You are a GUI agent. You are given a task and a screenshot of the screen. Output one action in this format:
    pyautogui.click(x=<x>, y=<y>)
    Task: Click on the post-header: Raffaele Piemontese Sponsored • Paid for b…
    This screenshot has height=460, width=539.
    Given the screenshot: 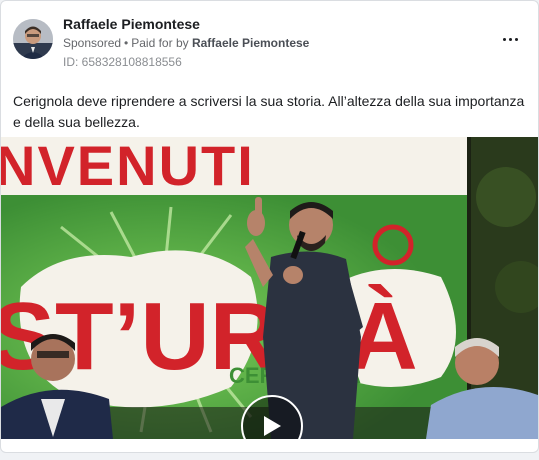 What is the action you would take?
    pyautogui.click(x=269, y=43)
    